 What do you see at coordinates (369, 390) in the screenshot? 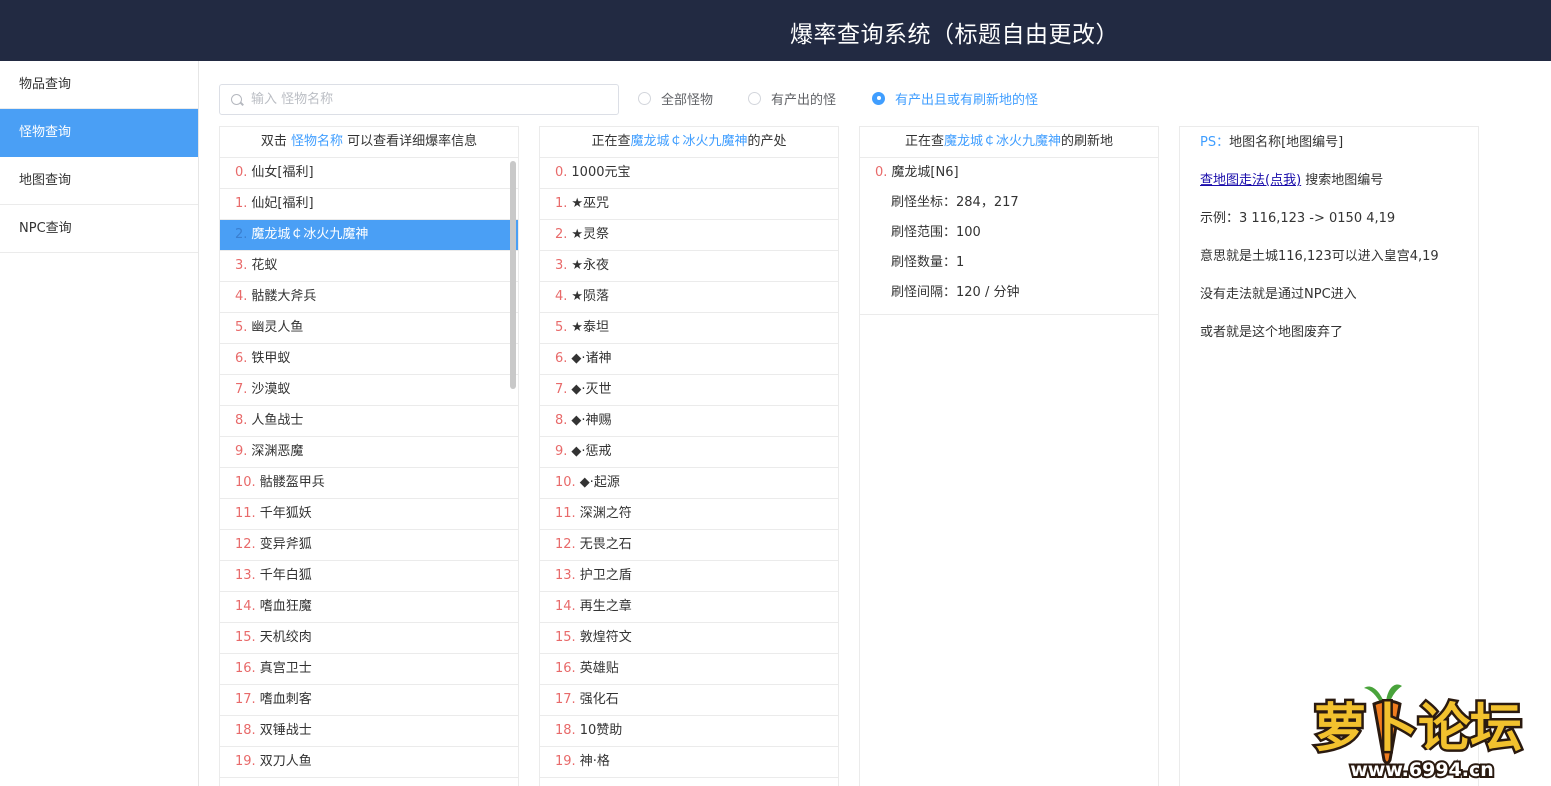
I see `monster-list-item: 7. 沙漠蚁` at bounding box center [369, 390].